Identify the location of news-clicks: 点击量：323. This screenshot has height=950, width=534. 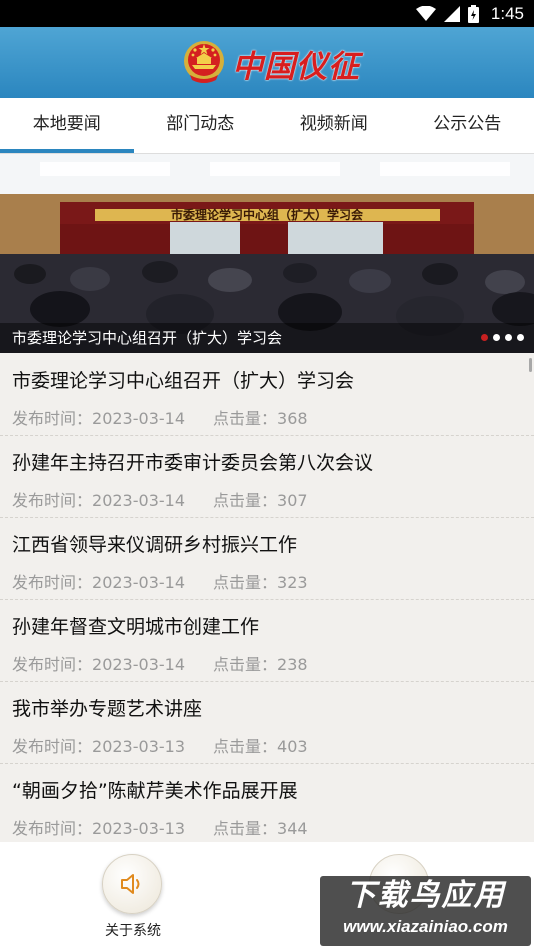
(260, 582).